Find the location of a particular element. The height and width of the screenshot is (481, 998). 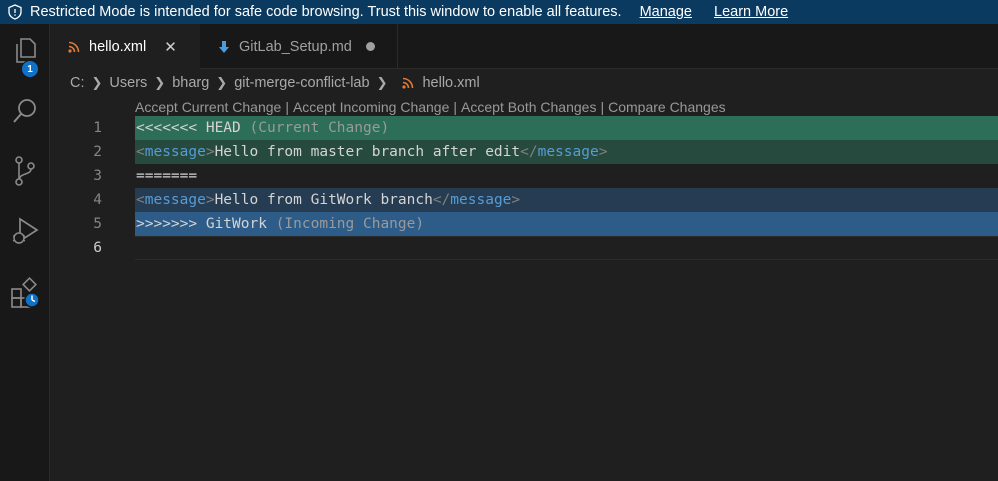

search-button is located at coordinates (25, 113).